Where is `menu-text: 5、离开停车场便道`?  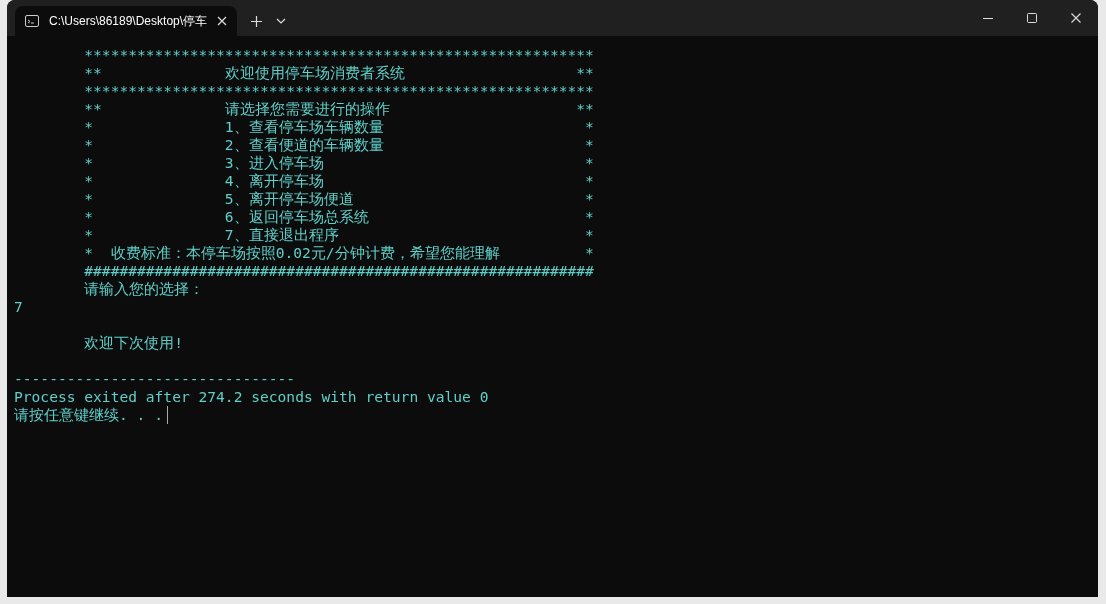
menu-text: 5、离开停车场便道 is located at coordinates (289, 199).